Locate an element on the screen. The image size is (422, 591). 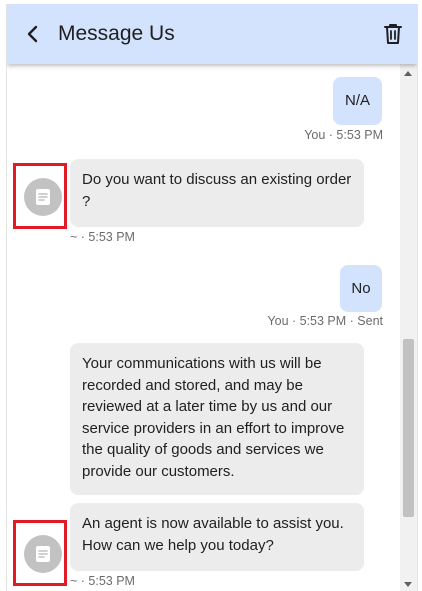
chevron-left-icon is located at coordinates (32, 34).